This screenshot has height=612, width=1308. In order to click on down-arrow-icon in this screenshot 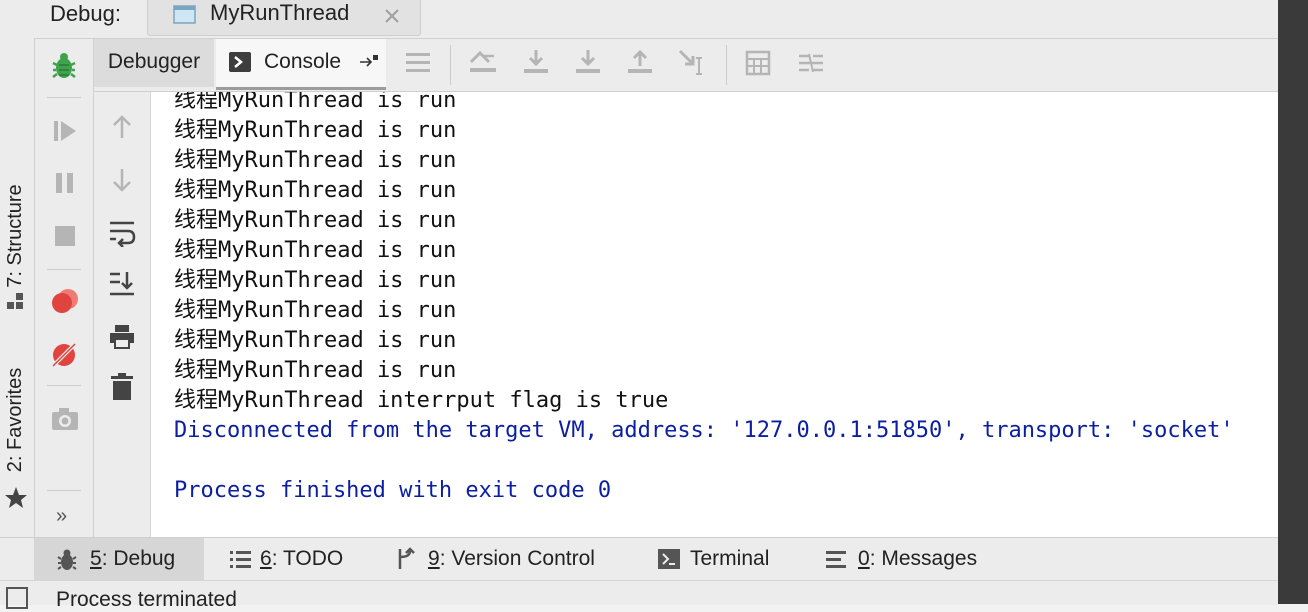, I will do `click(122, 180)`.